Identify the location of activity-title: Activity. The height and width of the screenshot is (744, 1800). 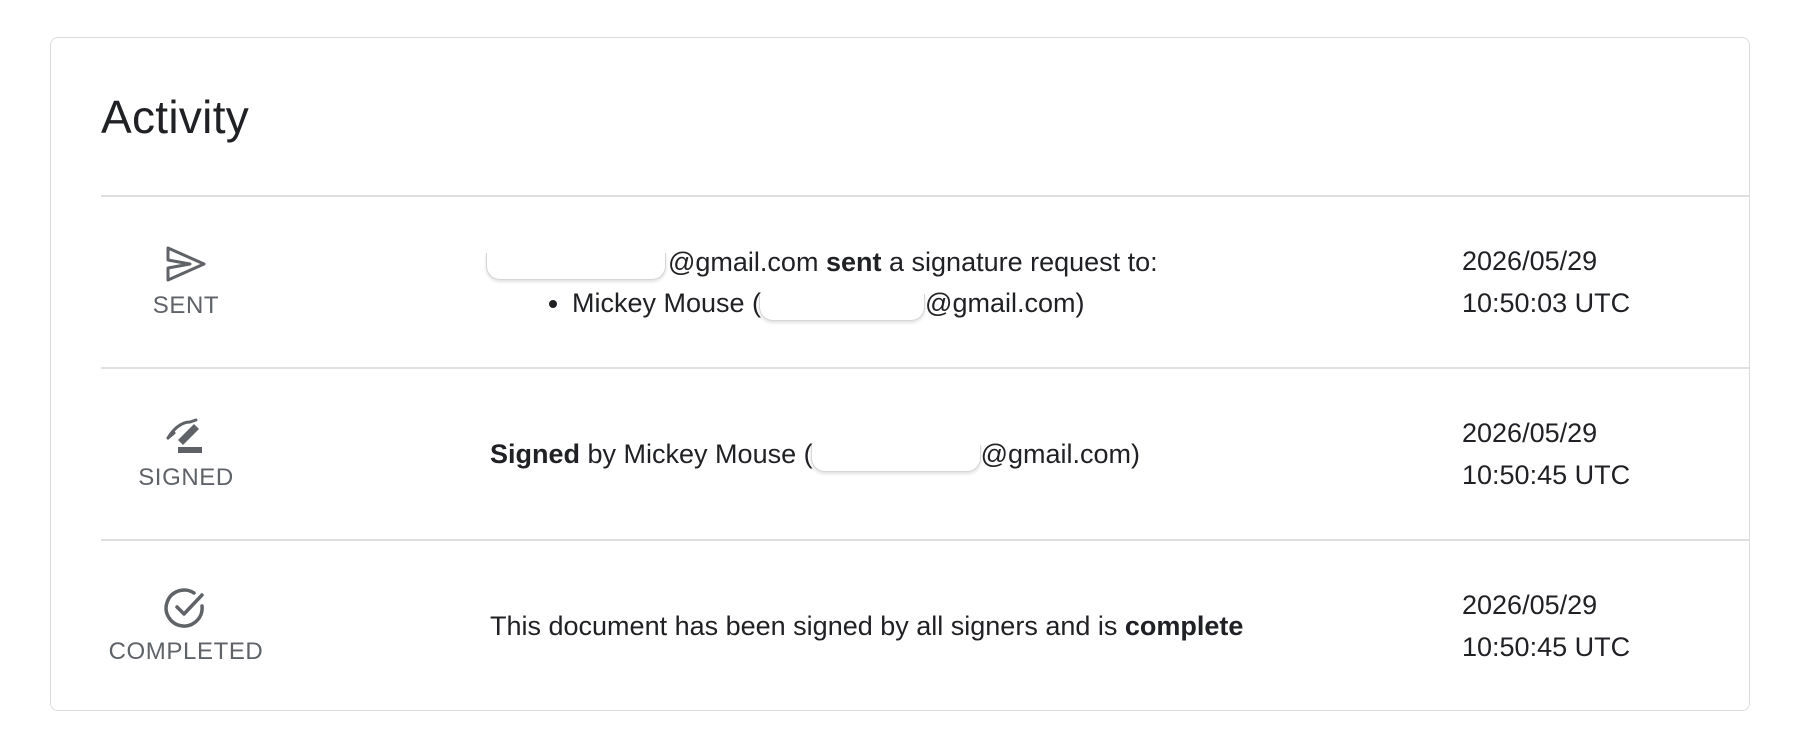
(175, 117).